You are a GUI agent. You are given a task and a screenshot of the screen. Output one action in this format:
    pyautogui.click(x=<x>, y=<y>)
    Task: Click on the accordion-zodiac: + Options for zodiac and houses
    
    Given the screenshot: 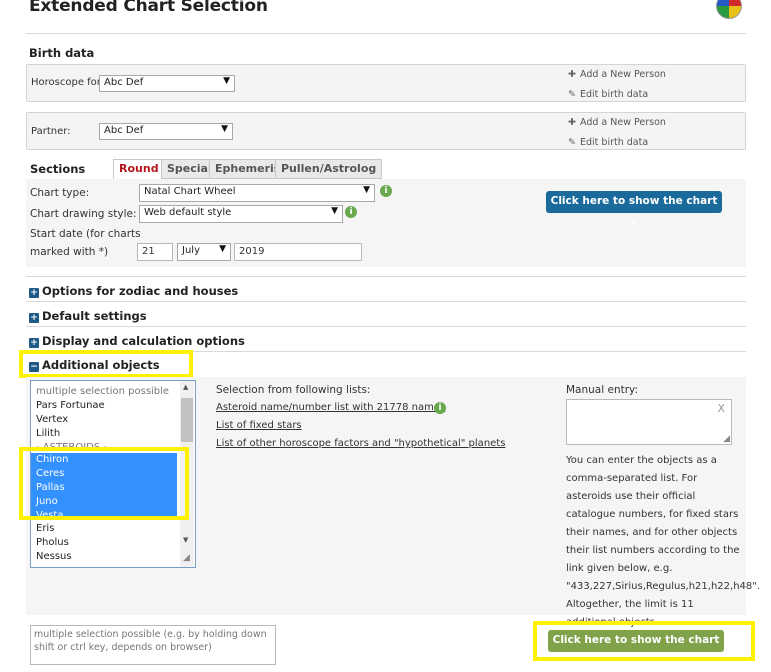 What is the action you would take?
    pyautogui.click(x=133, y=291)
    